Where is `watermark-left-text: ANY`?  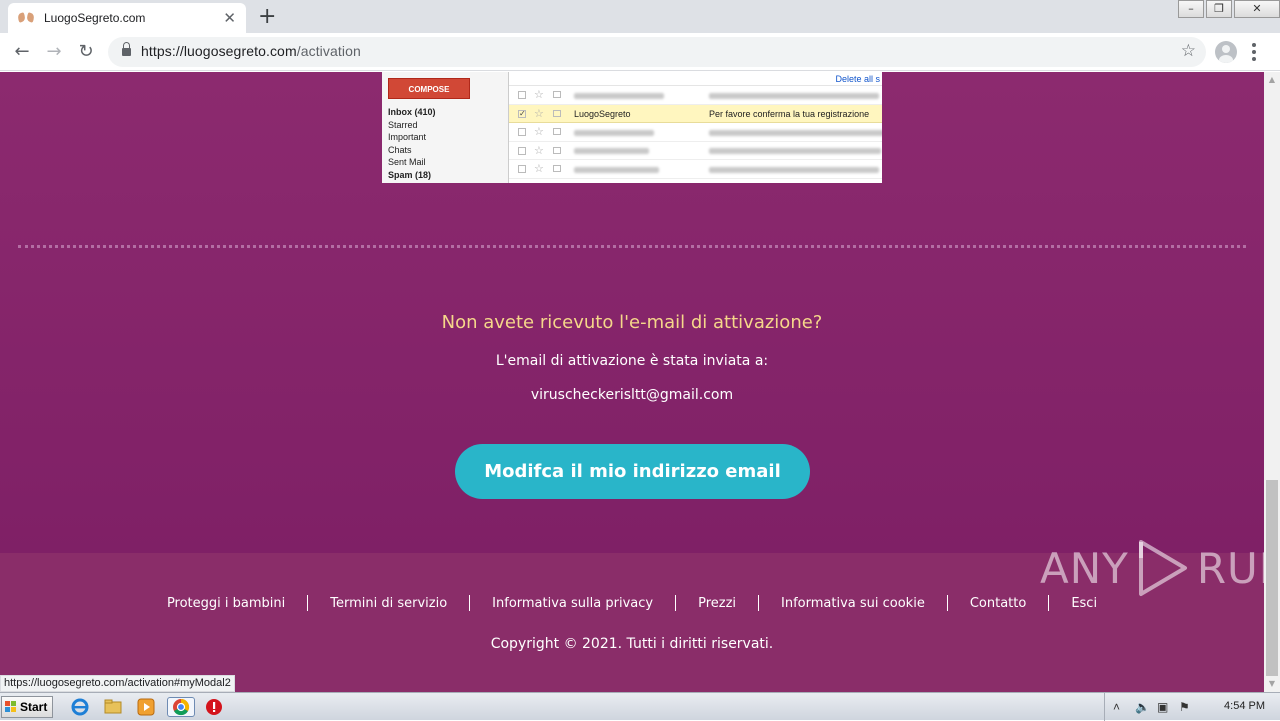
watermark-left-text: ANY is located at coordinates (1084, 568).